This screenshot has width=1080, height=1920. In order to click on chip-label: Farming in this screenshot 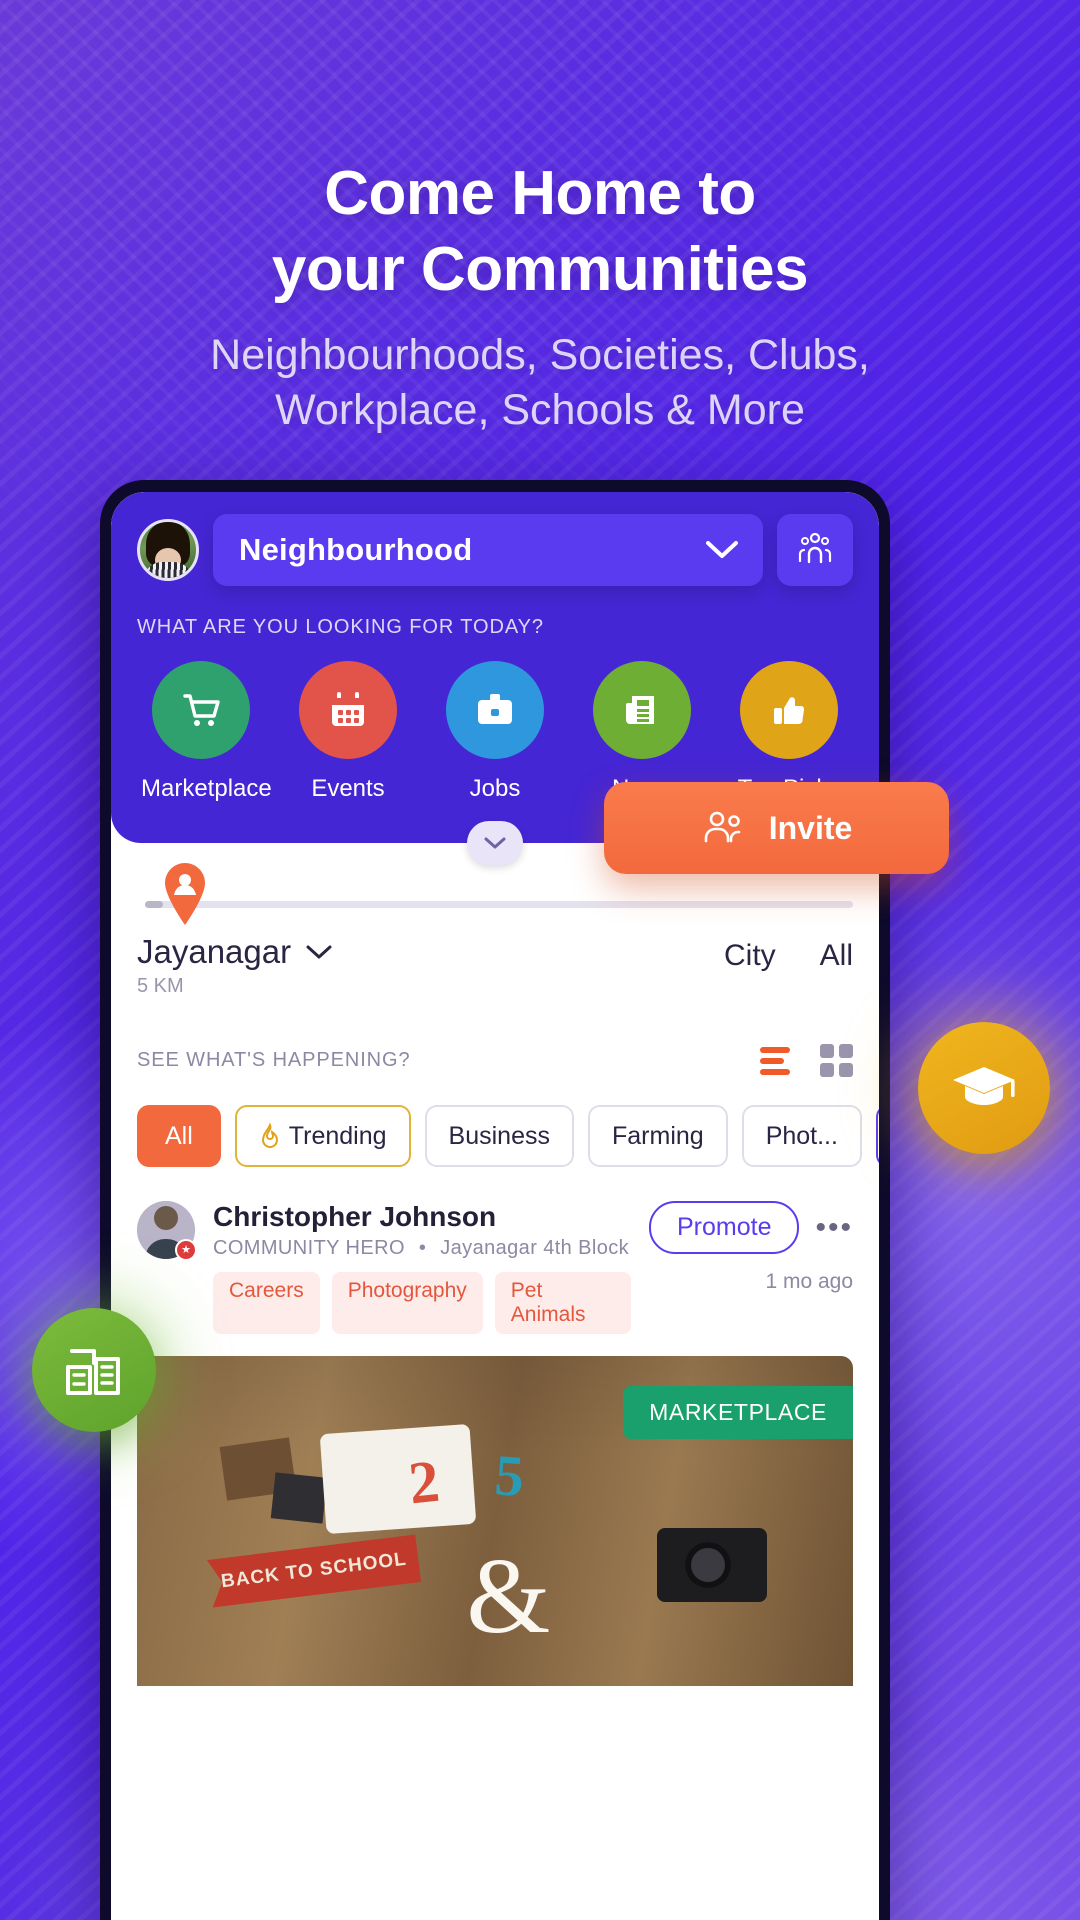, I will do `click(658, 1135)`.